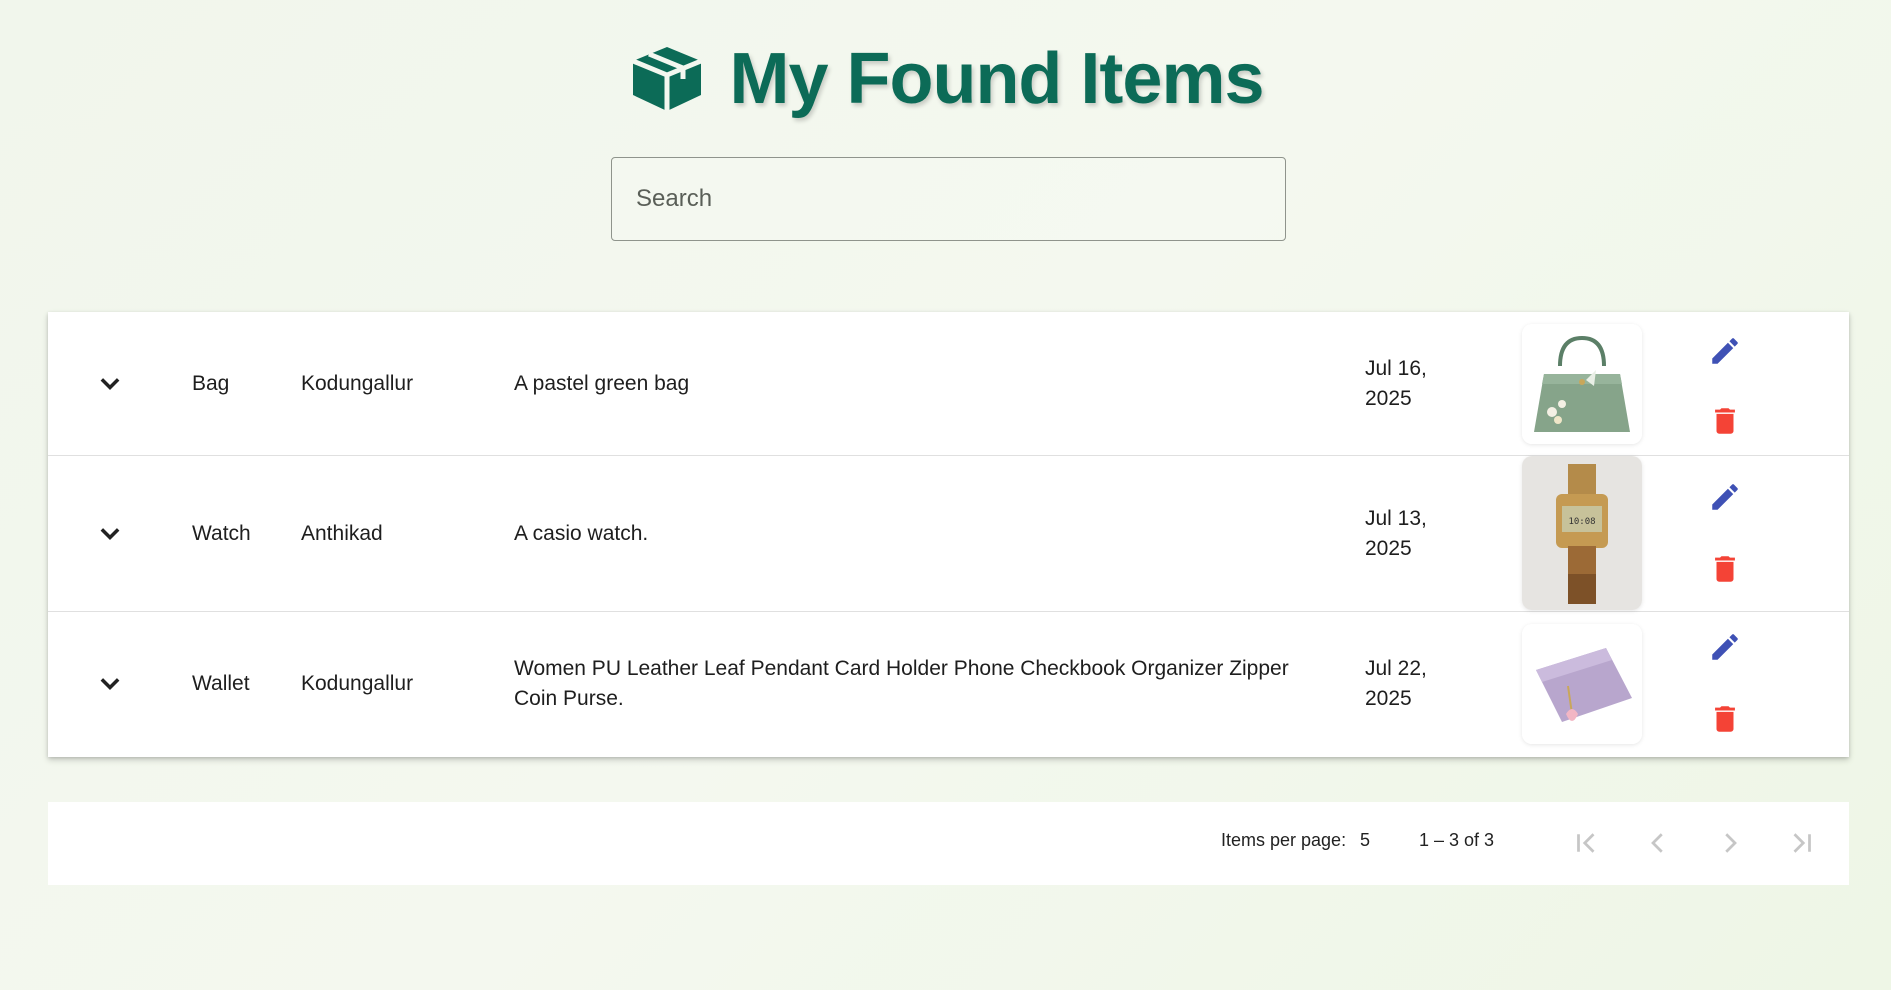 This screenshot has height=990, width=1891. Describe the element at coordinates (1396, 684) in the screenshot. I see `item-date: Jul 22, 2025` at that location.